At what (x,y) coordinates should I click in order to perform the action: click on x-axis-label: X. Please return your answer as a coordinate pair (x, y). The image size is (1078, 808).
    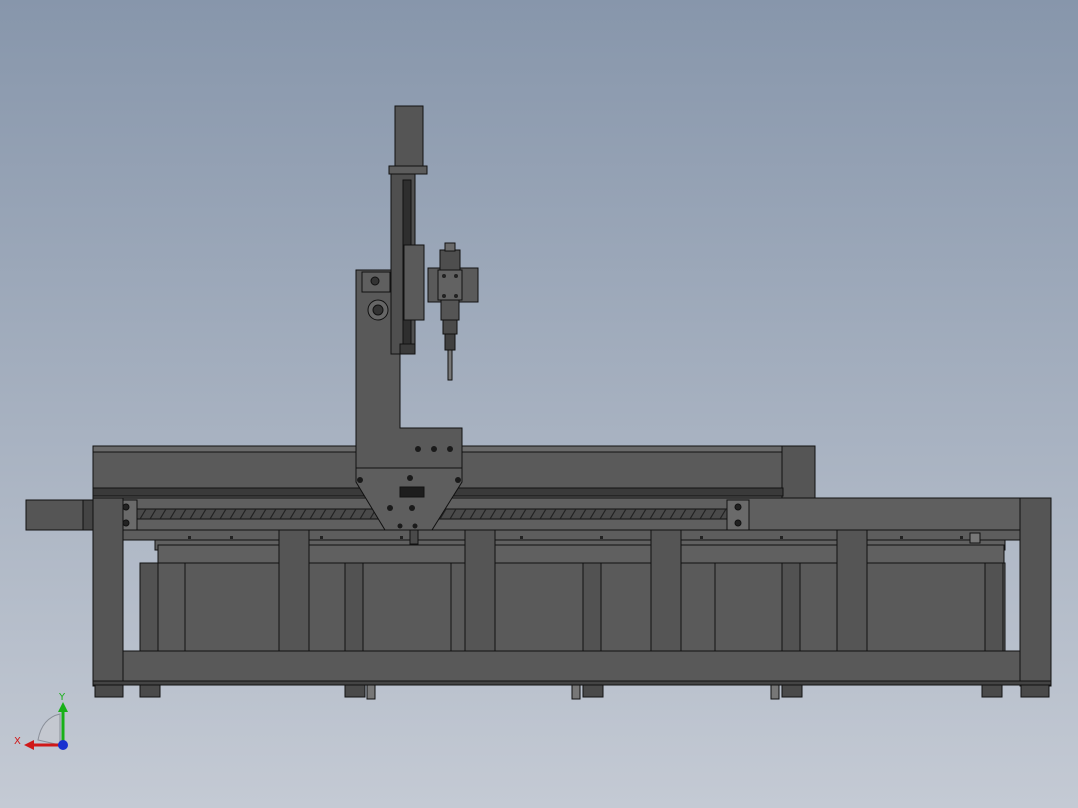
    Looking at the image, I should click on (17, 741).